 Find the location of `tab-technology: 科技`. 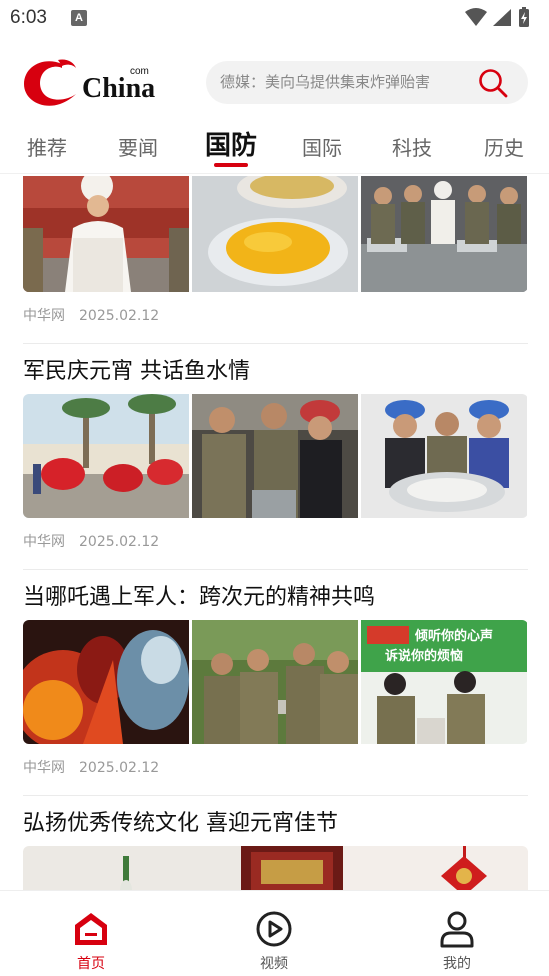

tab-technology: 科技 is located at coordinates (412, 148).